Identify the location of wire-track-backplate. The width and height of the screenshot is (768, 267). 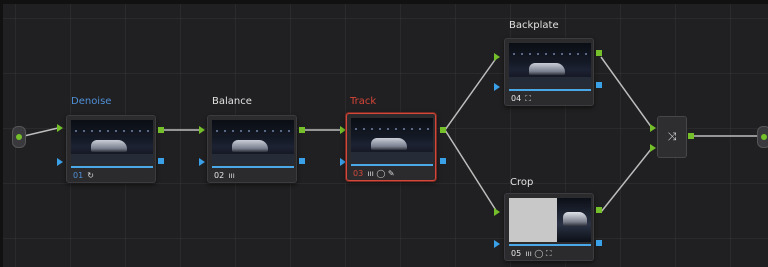
(471, 93).